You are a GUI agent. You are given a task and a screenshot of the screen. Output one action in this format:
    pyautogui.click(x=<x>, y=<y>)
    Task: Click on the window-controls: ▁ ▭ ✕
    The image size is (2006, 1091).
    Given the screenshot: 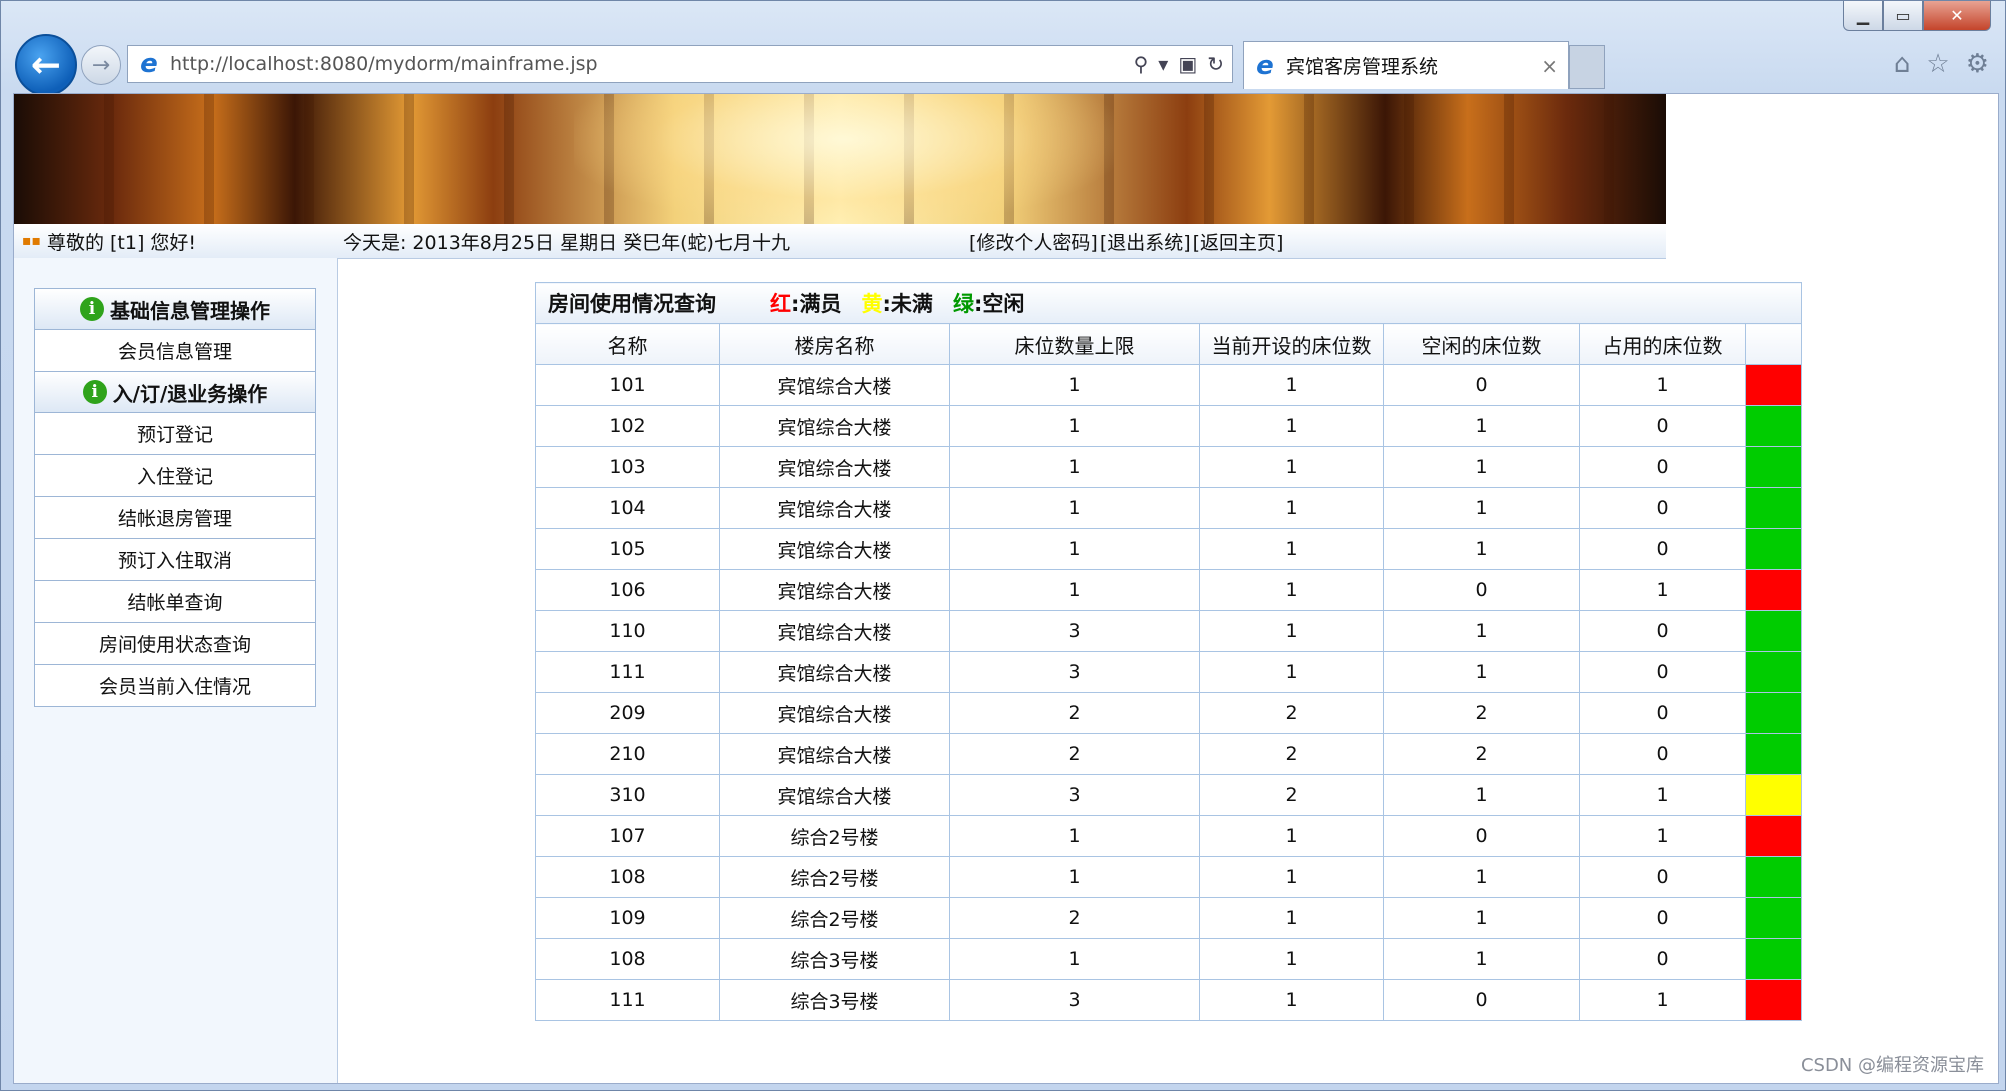 What is the action you would take?
    pyautogui.click(x=1917, y=16)
    